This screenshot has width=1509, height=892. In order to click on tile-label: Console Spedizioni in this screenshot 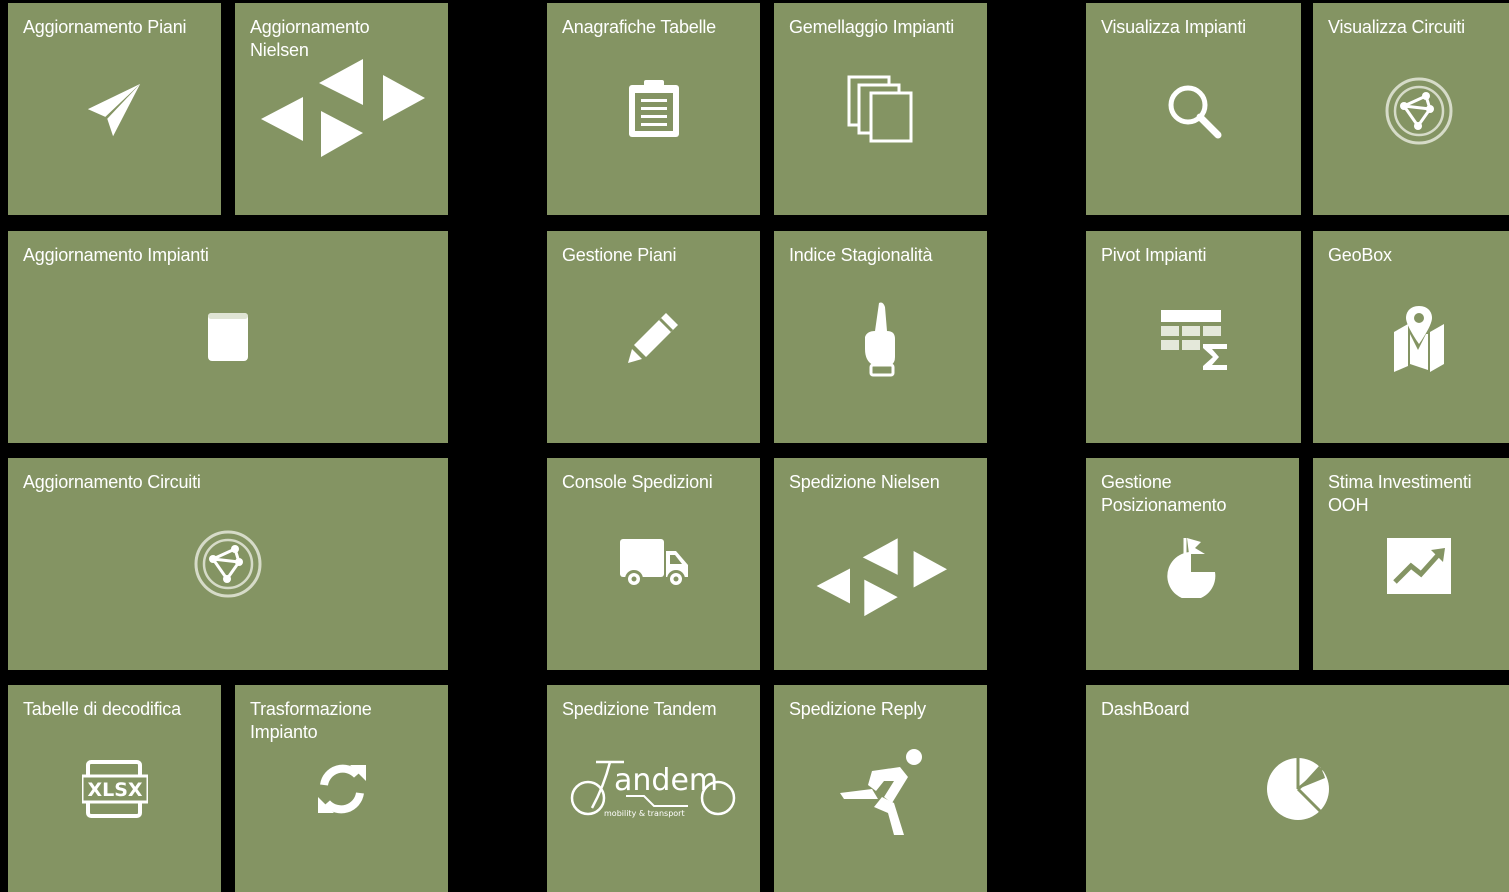, I will do `click(637, 482)`.